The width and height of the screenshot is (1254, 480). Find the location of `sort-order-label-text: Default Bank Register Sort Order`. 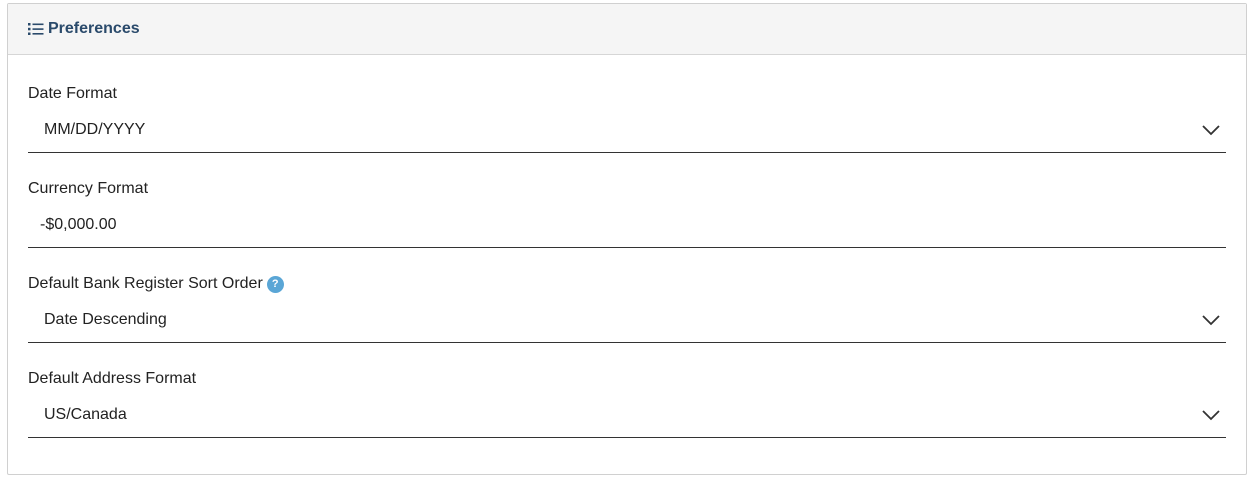

sort-order-label-text: Default Bank Register Sort Order is located at coordinates (145, 283).